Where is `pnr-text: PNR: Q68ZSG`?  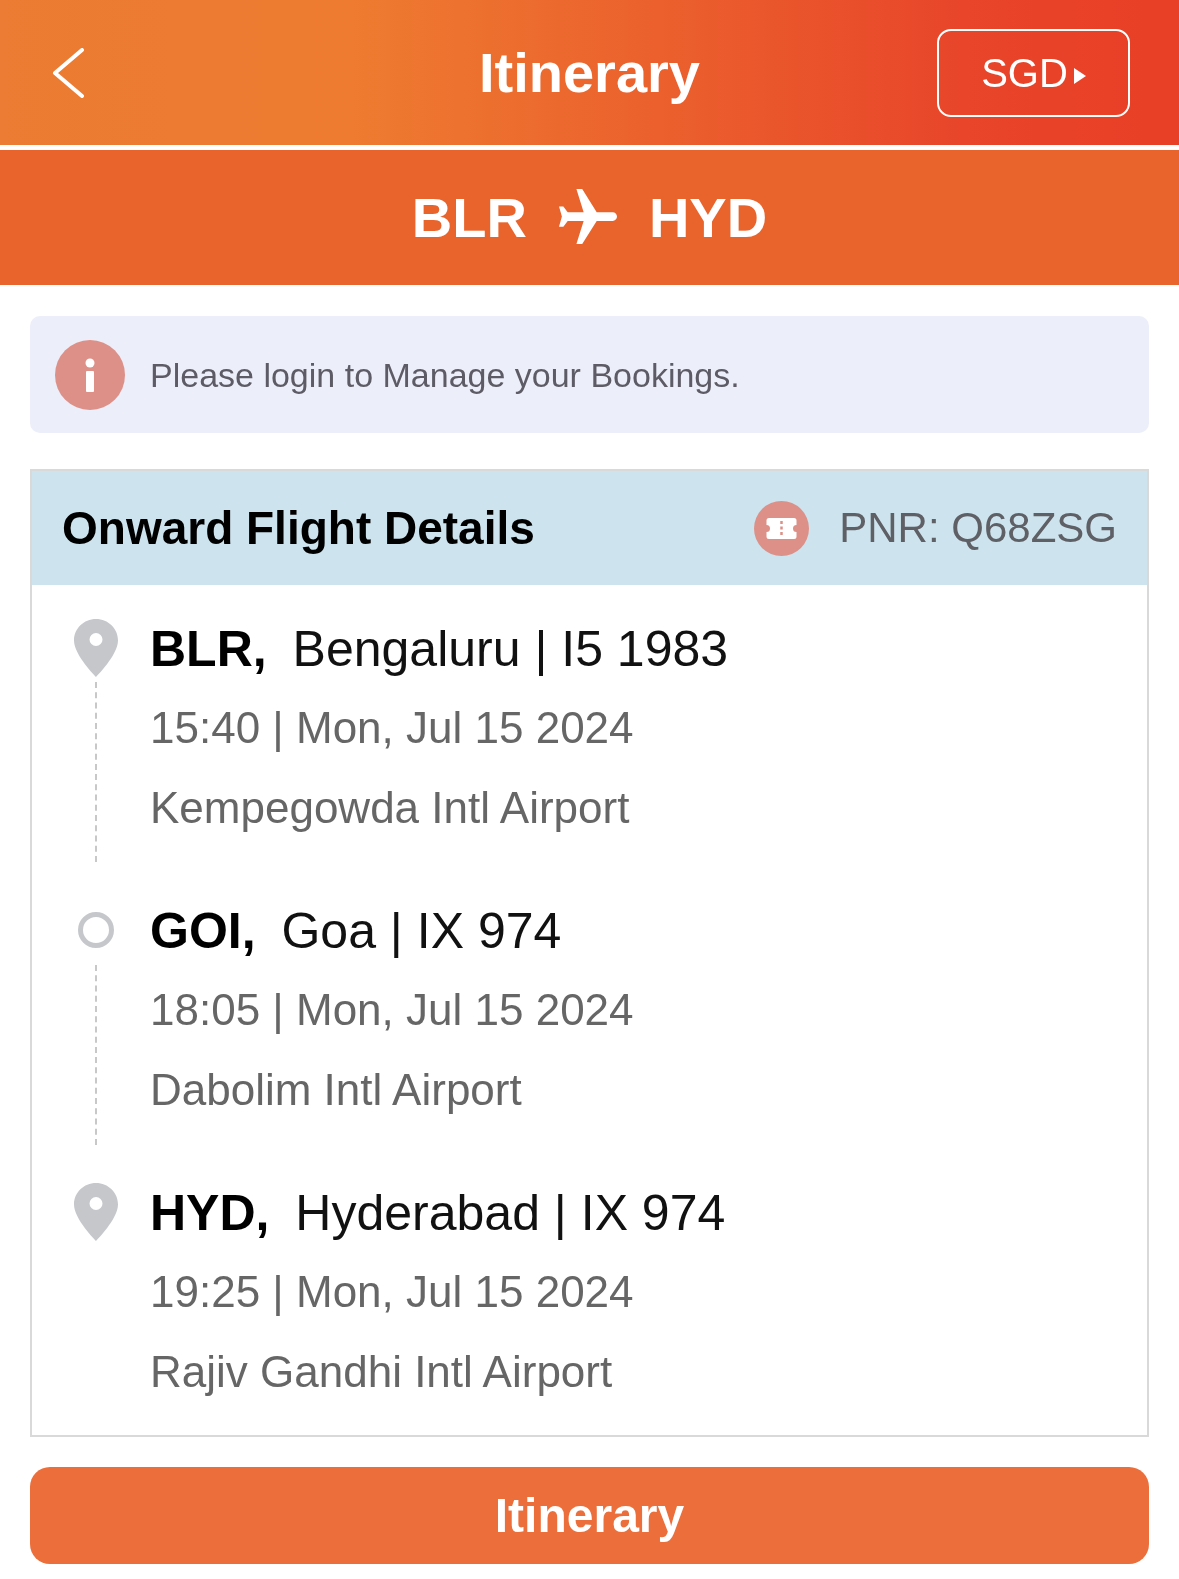 pnr-text: PNR: Q68ZSG is located at coordinates (978, 528).